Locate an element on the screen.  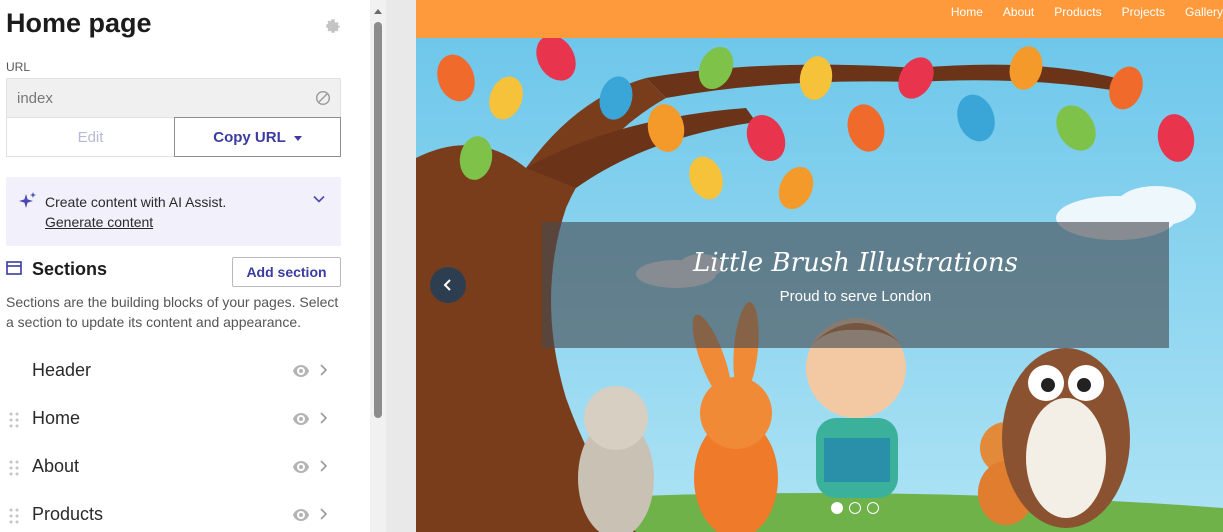
add-section-button: Add section is located at coordinates (286, 272).